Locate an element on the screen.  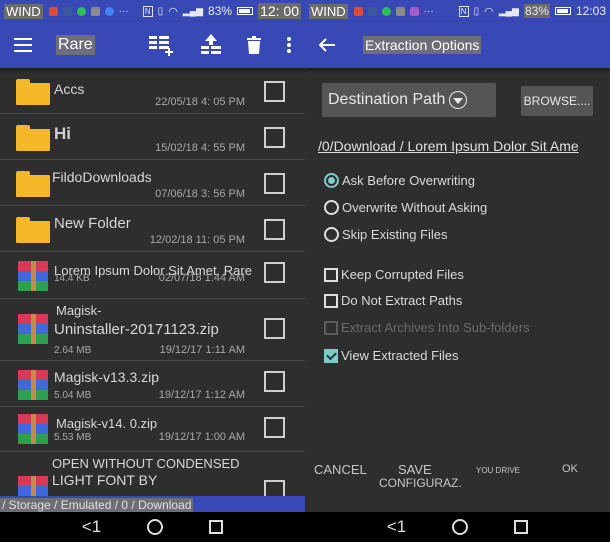
path-bar: / Storage / Emulated / 0 / Download is located at coordinates (152, 504).